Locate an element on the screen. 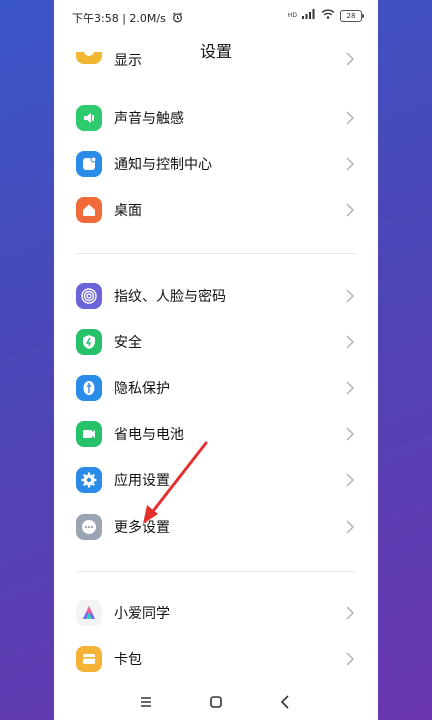 The height and width of the screenshot is (720, 432). hd-label: HD is located at coordinates (292, 15).